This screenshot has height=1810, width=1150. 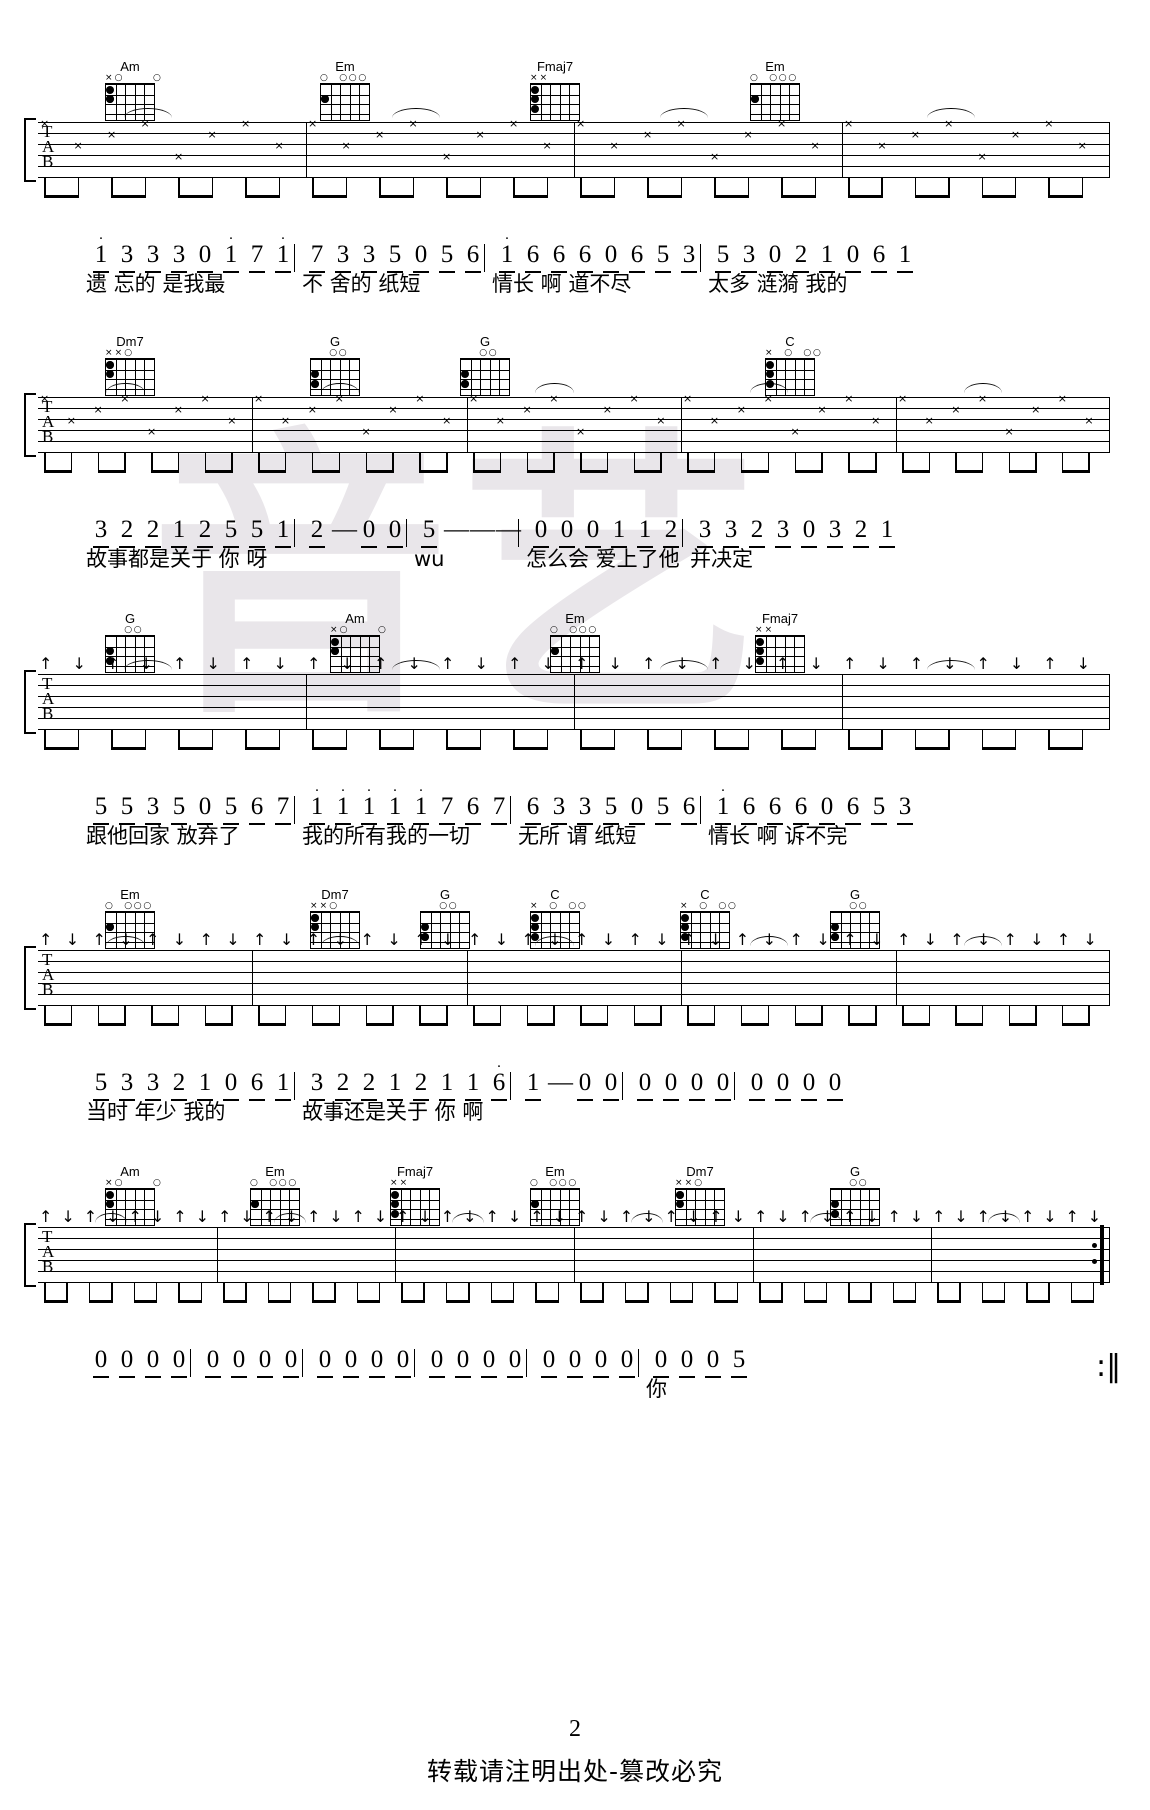 I want to click on chord-markers: × ○ ○, so click(x=355, y=630).